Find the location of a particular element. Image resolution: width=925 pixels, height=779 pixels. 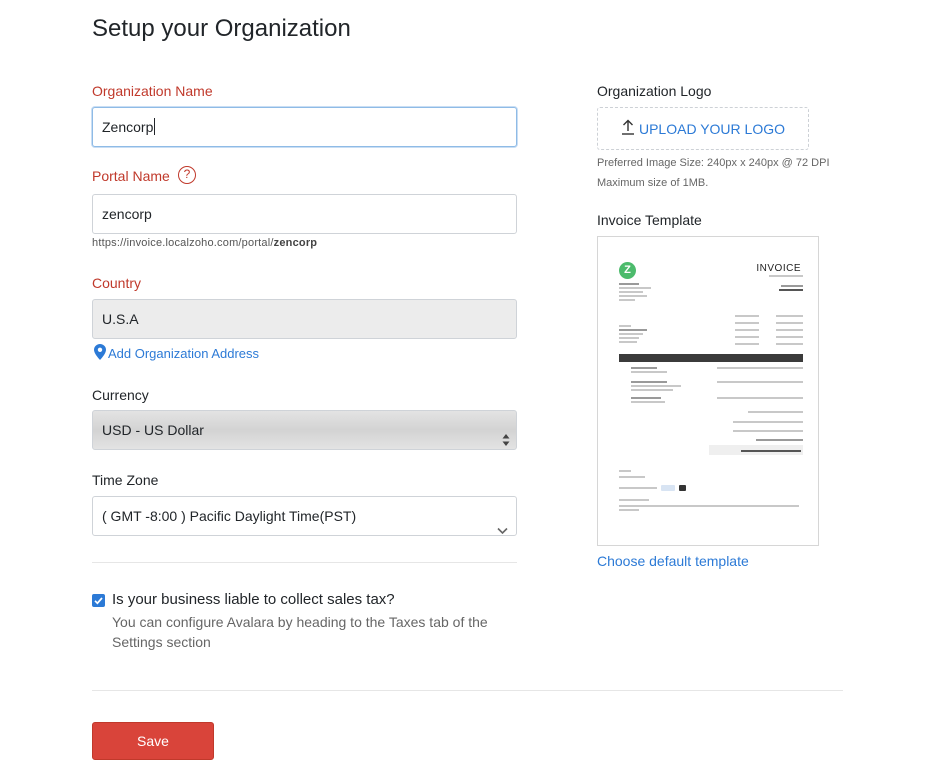

invoice-template-label: Invoice Template is located at coordinates (649, 220).